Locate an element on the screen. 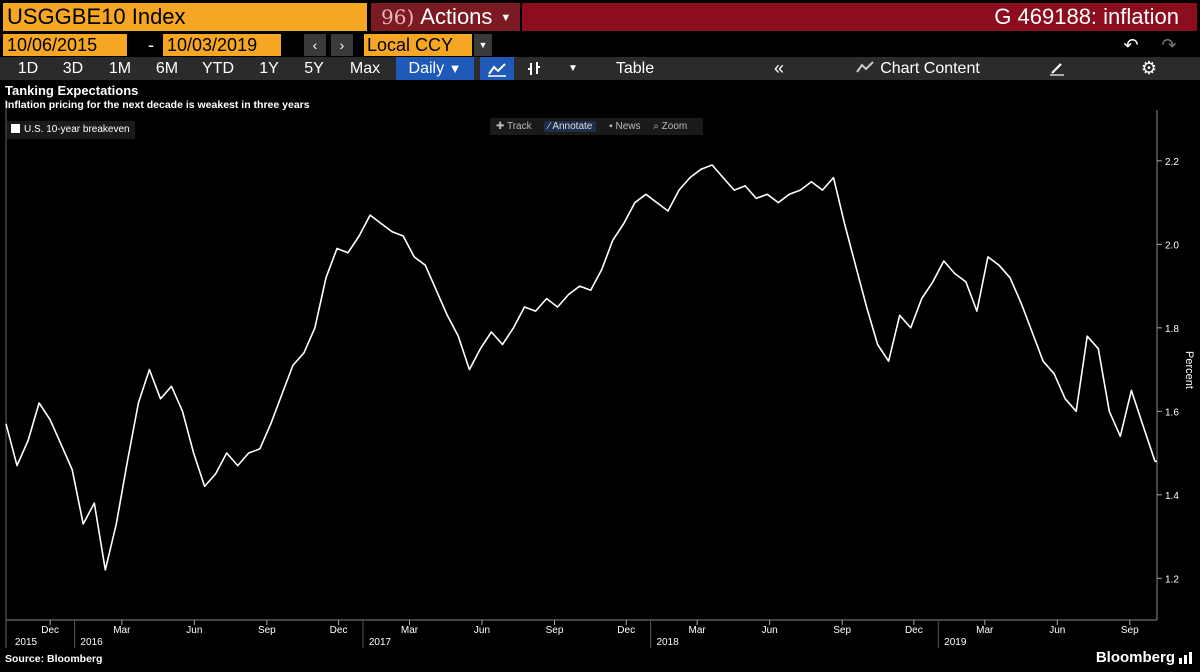  brand-logo: Bloomberg is located at coordinates (1135, 657).